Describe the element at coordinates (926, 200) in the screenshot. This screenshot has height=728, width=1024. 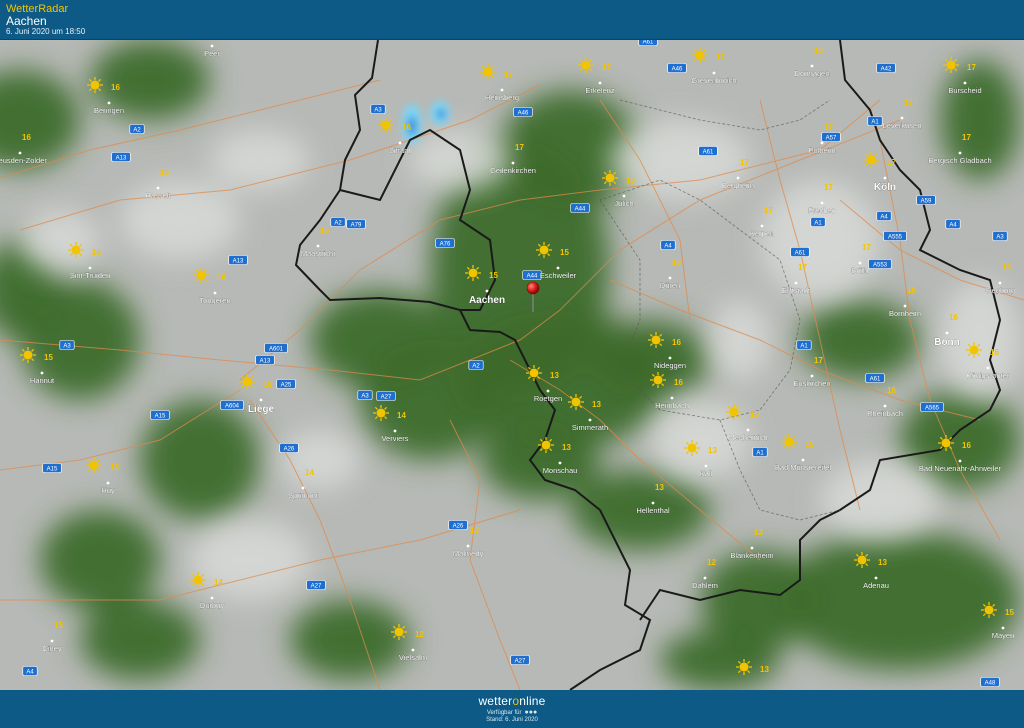
I see `road-shield: A59` at that location.